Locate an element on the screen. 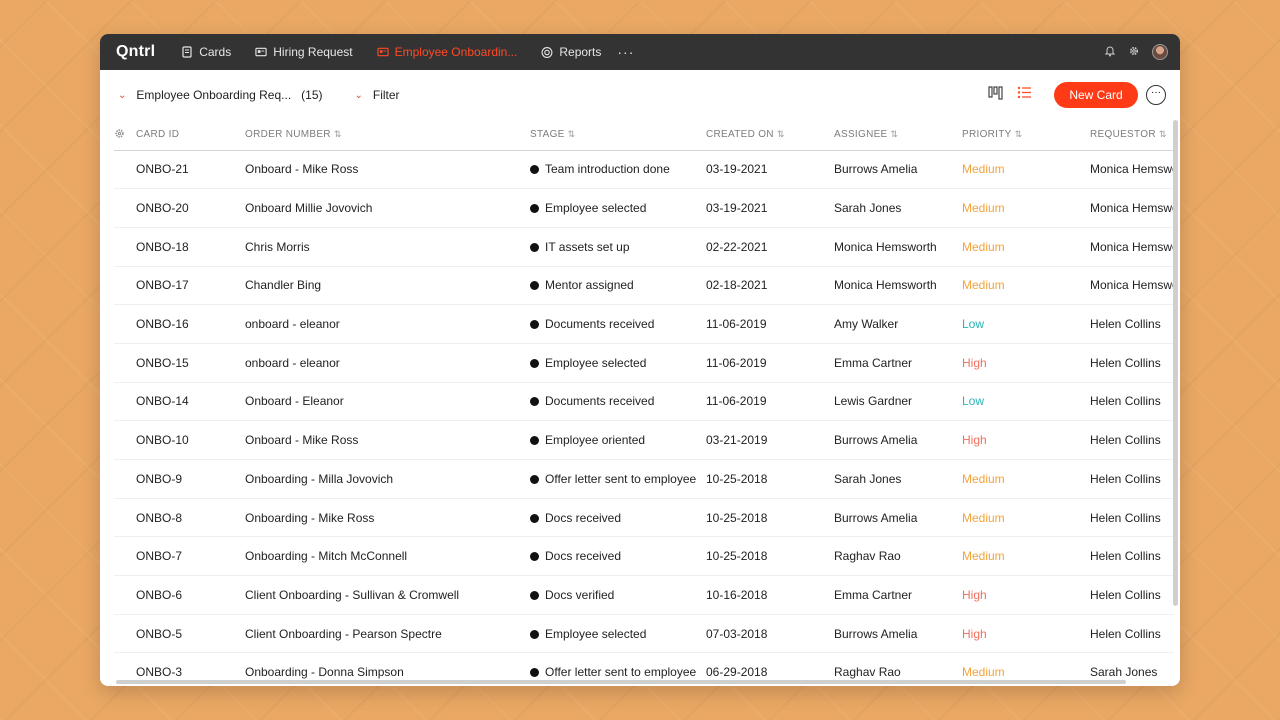  requestor-cell: Helen Collins is located at coordinates (1132, 595).